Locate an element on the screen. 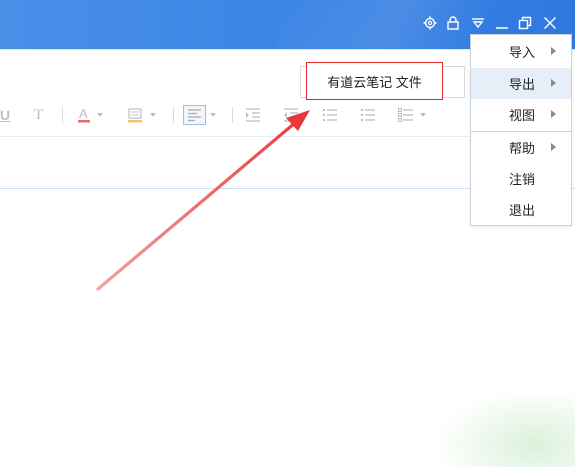 This screenshot has width=575, height=467. menu-item-import: 导入 is located at coordinates (521, 51).